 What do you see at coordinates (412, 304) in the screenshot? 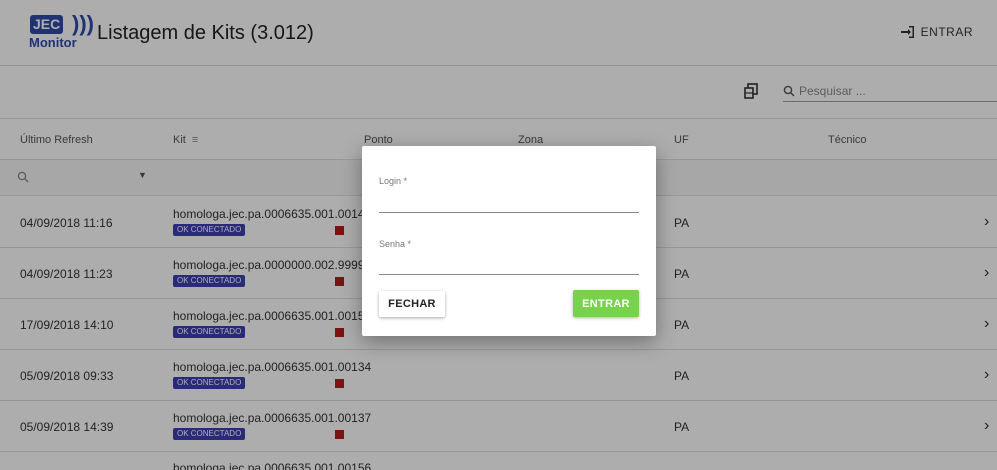
I see `close-button: FECHAR` at bounding box center [412, 304].